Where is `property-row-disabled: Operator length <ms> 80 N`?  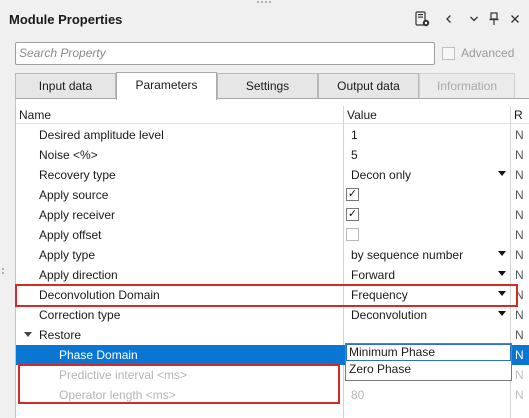
property-row-disabled: Operator length <ms> 80 N is located at coordinates (272, 395).